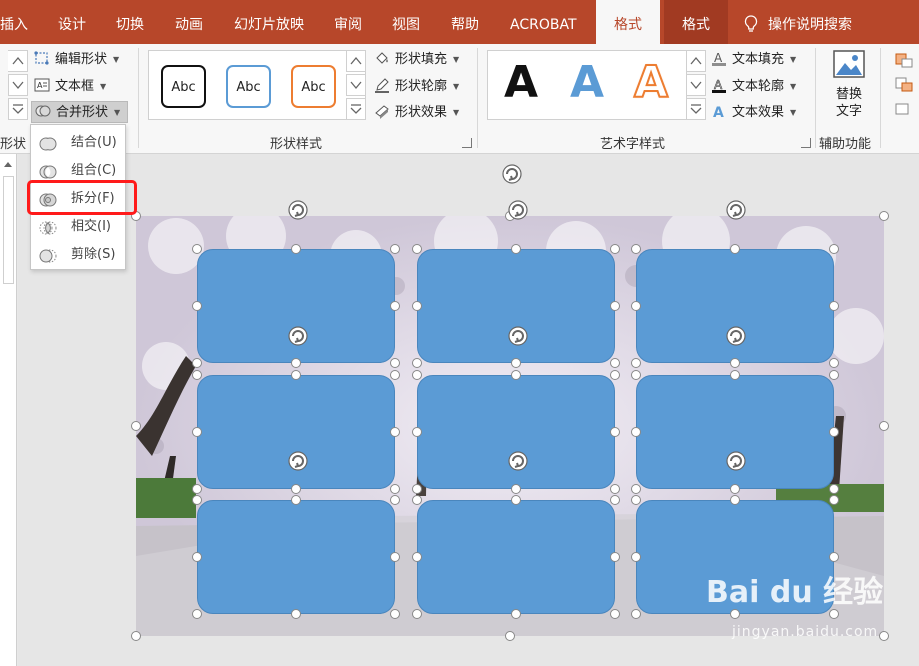 Image resolution: width=919 pixels, height=666 pixels. What do you see at coordinates (587, 82) in the screenshot?
I see `wordart-preset-blue: A` at bounding box center [587, 82].